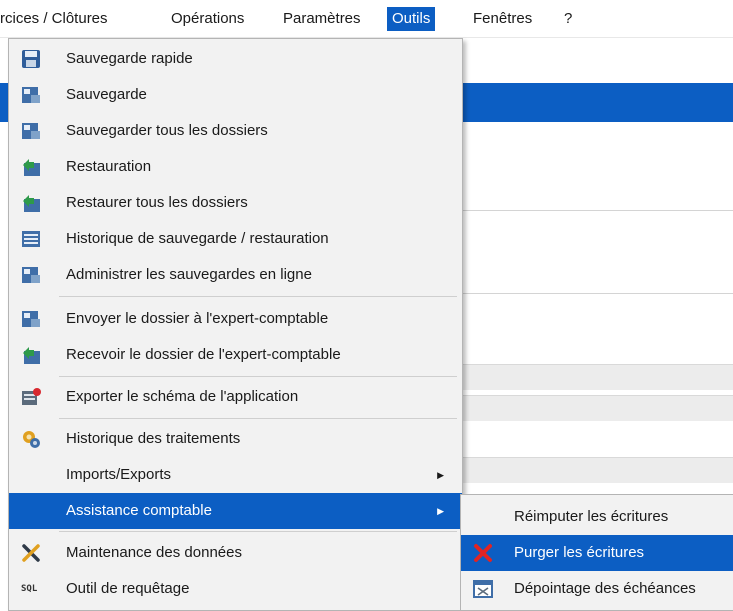  I want to click on menu-item-imports-exports: Imports/Exports ▶, so click(235, 475).